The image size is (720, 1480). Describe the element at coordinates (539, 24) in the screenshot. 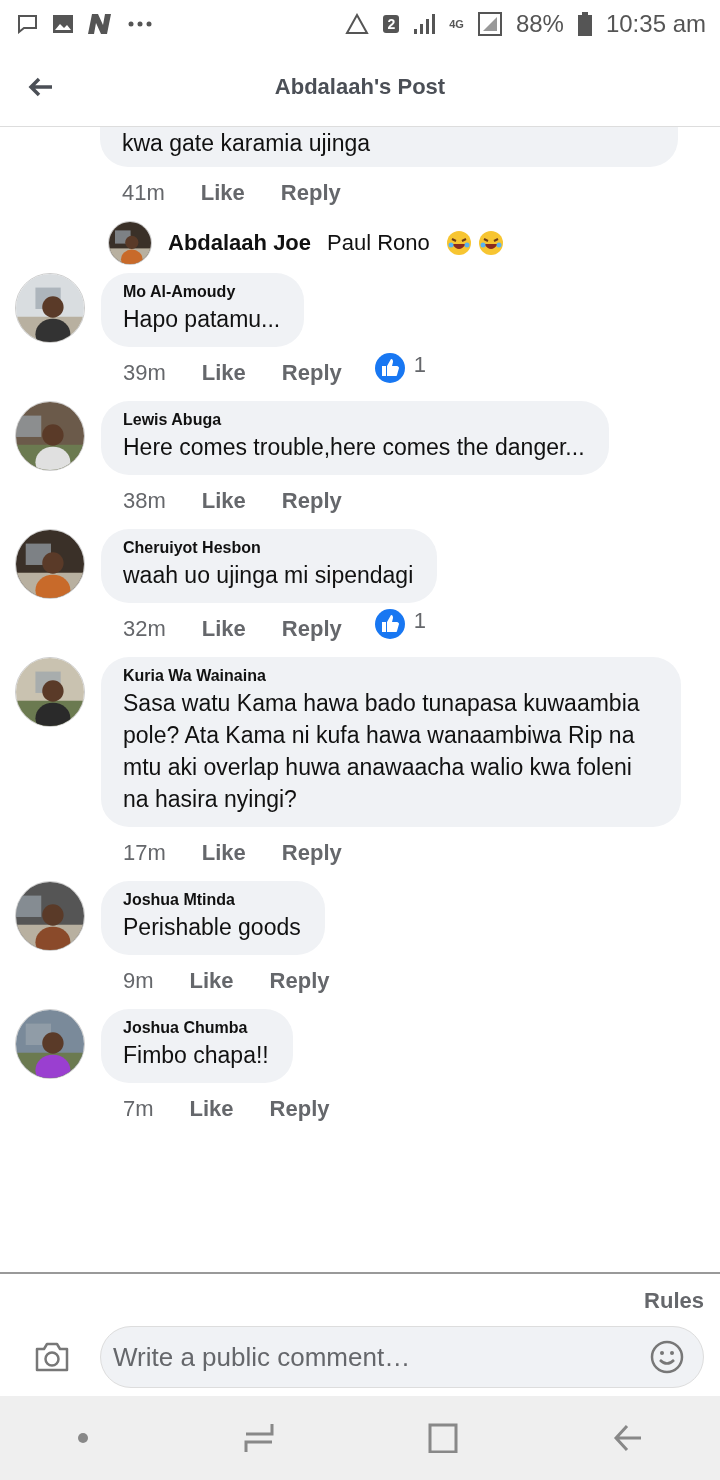

I see `battery-percentage: 88%` at that location.